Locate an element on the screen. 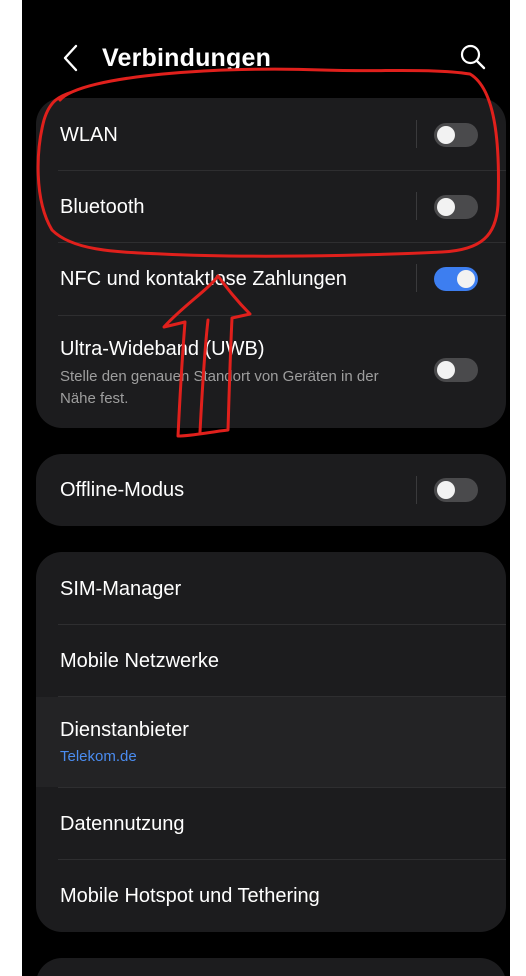  provider-label: Dienstanbieter is located at coordinates (124, 730).